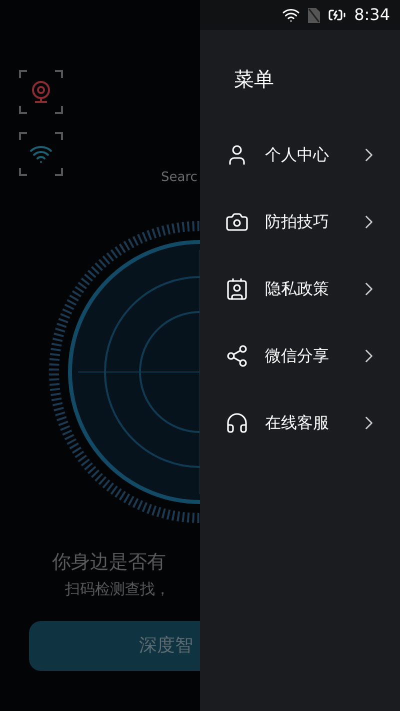 The width and height of the screenshot is (400, 711). I want to click on menu-item: 在线客服, so click(300, 422).